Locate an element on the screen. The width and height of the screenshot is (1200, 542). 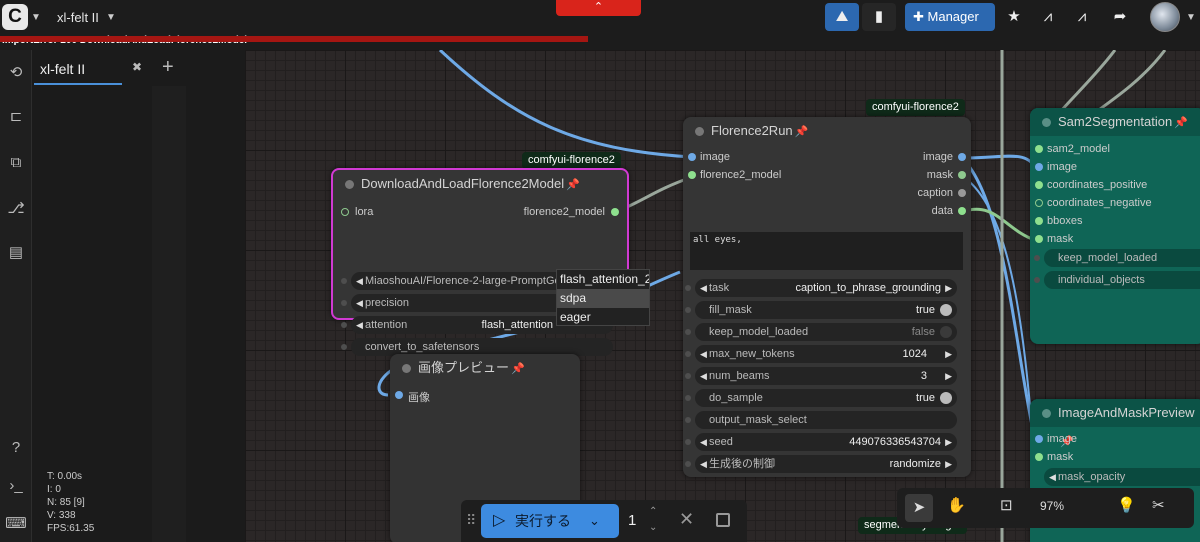
stop-icon is located at coordinates (723, 520).